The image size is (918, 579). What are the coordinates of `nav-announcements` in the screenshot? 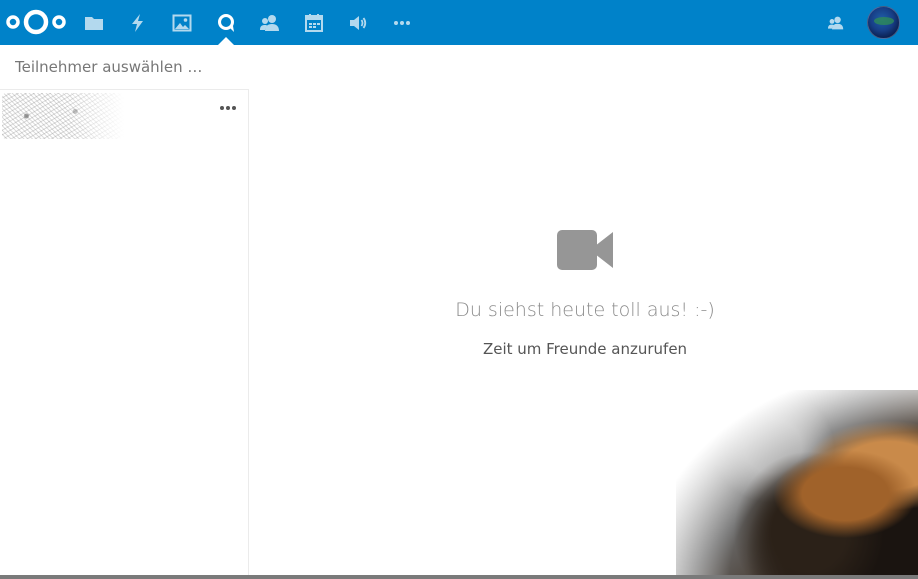 It's located at (358, 22).